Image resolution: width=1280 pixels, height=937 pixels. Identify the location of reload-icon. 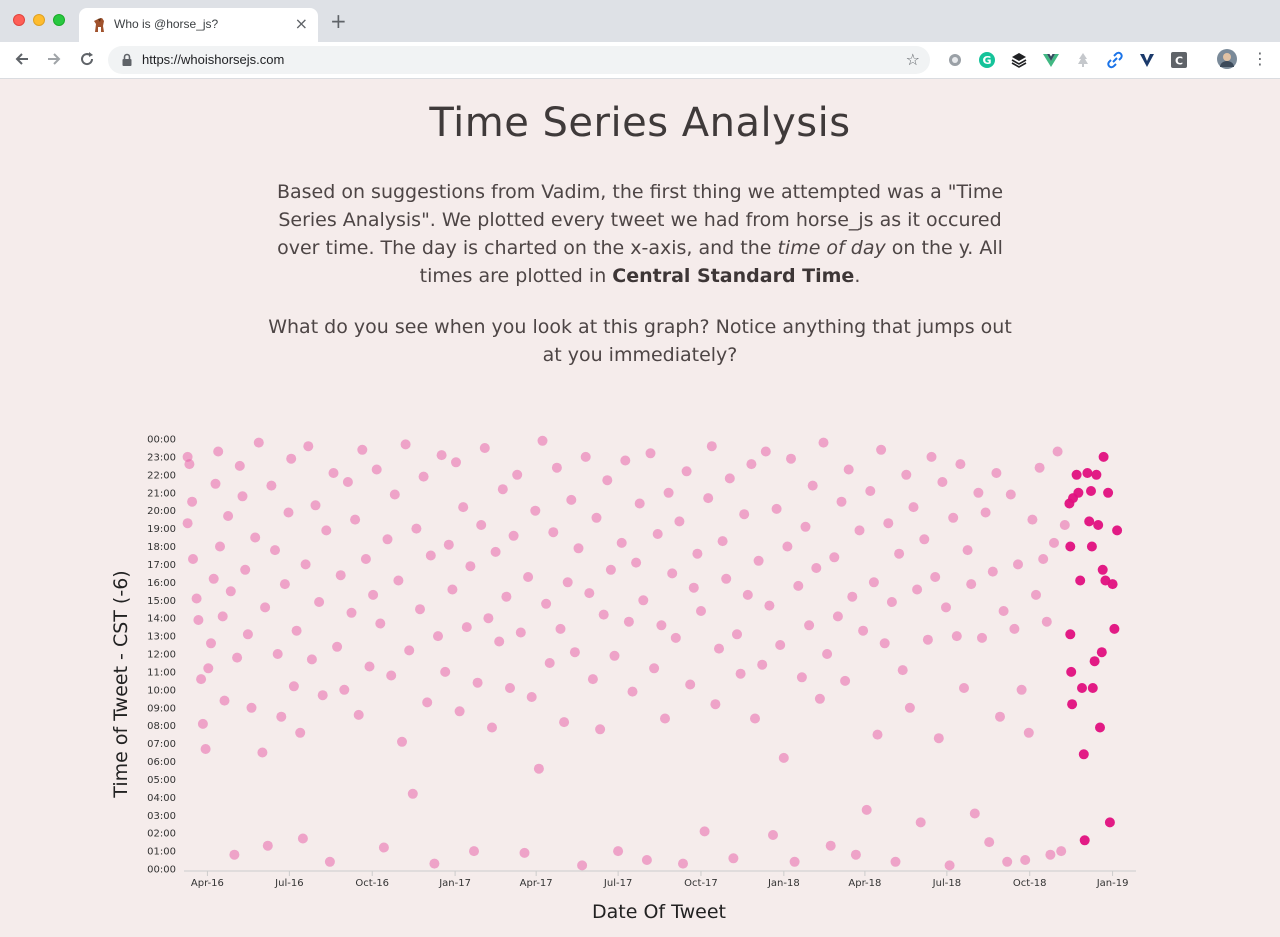
(87, 59).